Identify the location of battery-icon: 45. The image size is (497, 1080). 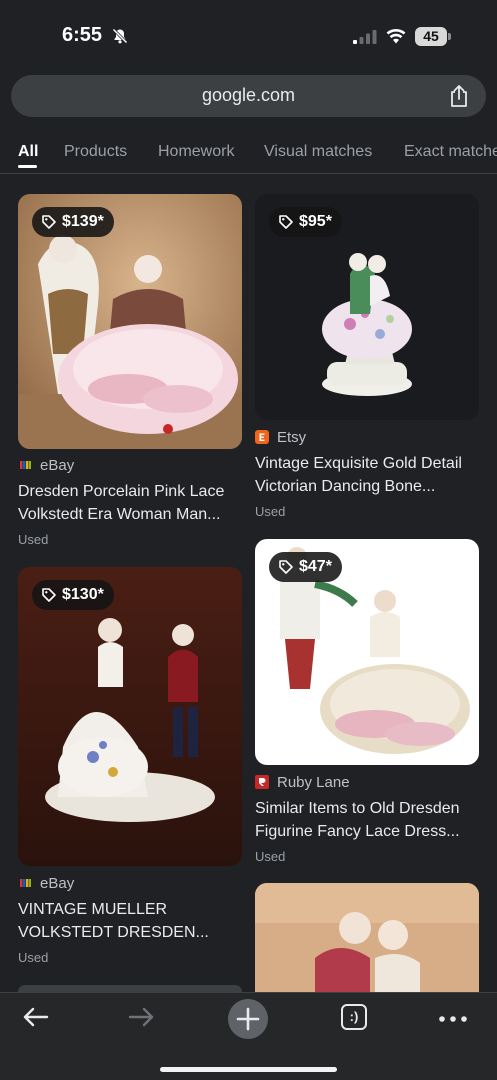
(433, 36).